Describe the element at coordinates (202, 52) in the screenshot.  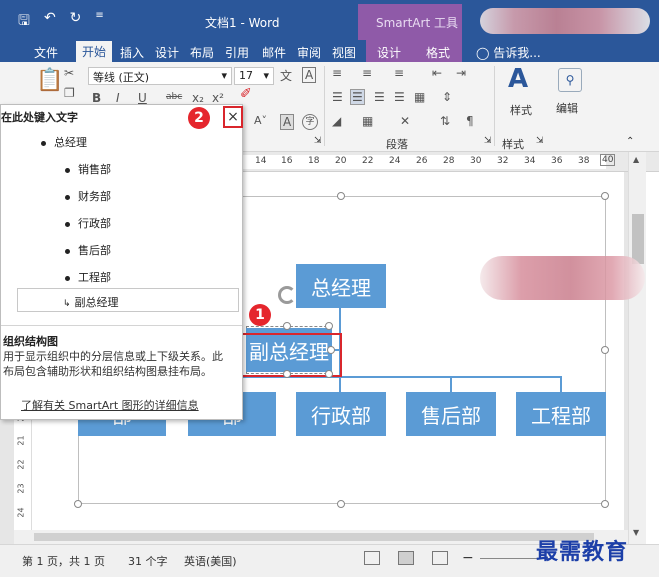
I see `tab-layout: 布局` at that location.